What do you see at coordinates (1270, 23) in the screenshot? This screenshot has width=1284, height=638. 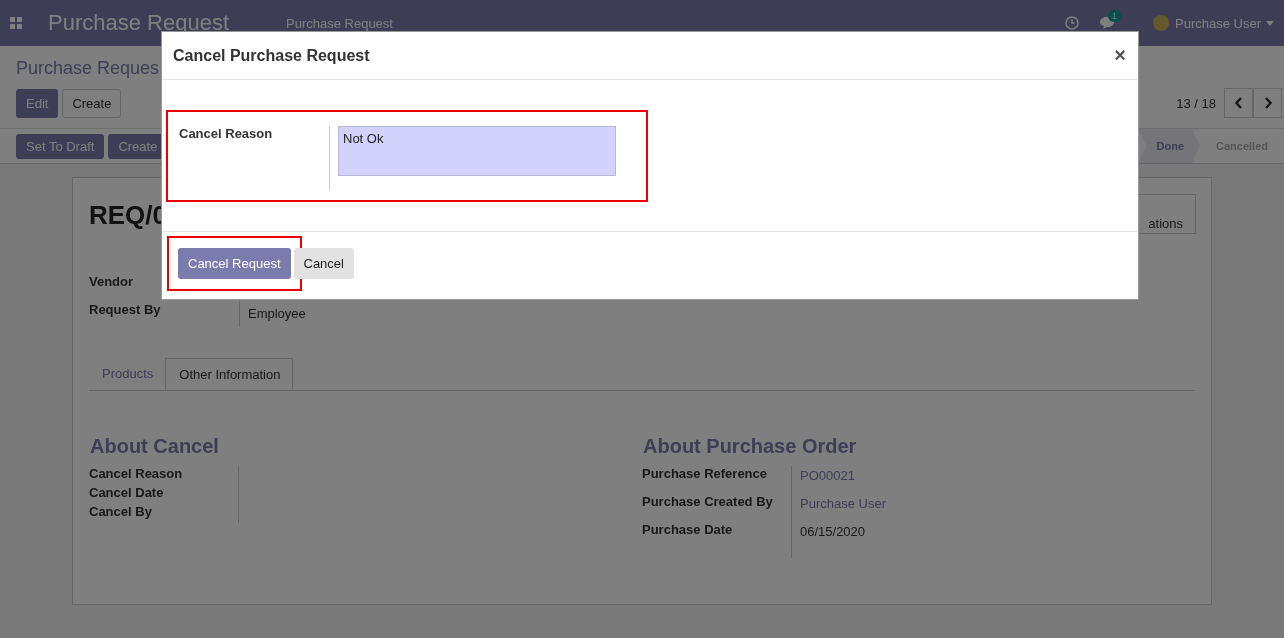 I see `caret-icon` at bounding box center [1270, 23].